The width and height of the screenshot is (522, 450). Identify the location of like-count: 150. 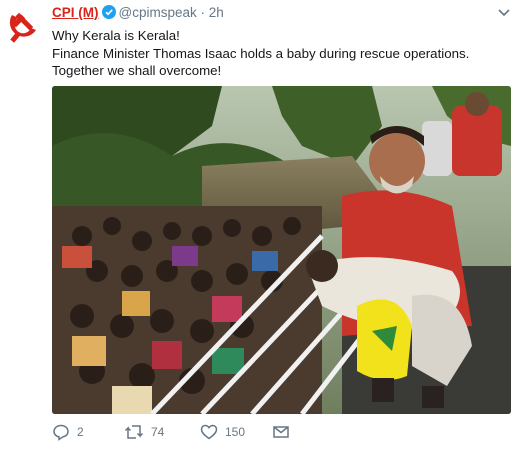
(235, 432).